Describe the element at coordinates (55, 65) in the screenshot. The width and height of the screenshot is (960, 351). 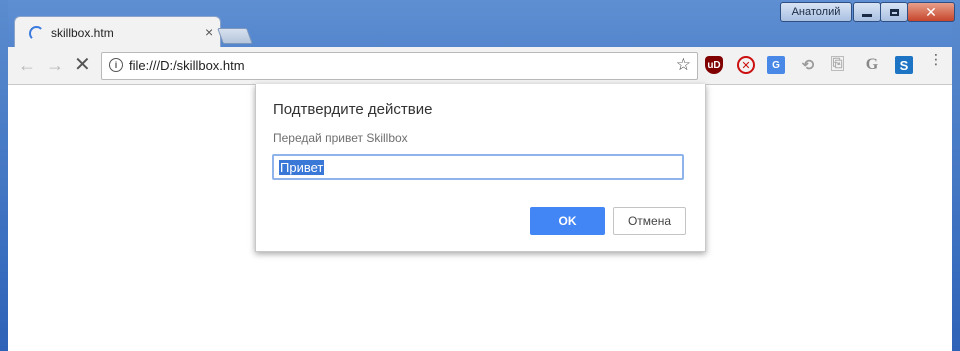
I see `forward-arrow-icon: →` at that location.